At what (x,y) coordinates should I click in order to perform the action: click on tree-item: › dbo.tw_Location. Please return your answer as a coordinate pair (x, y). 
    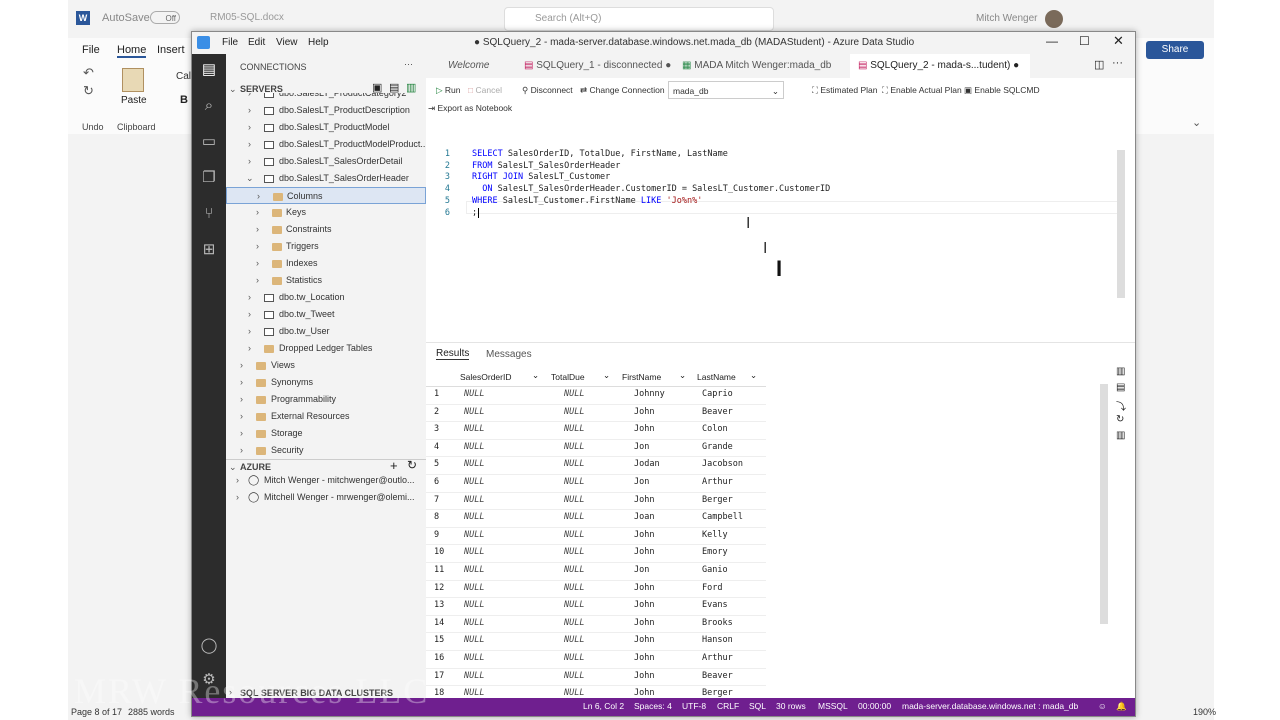
    Looking at the image, I should click on (326, 297).